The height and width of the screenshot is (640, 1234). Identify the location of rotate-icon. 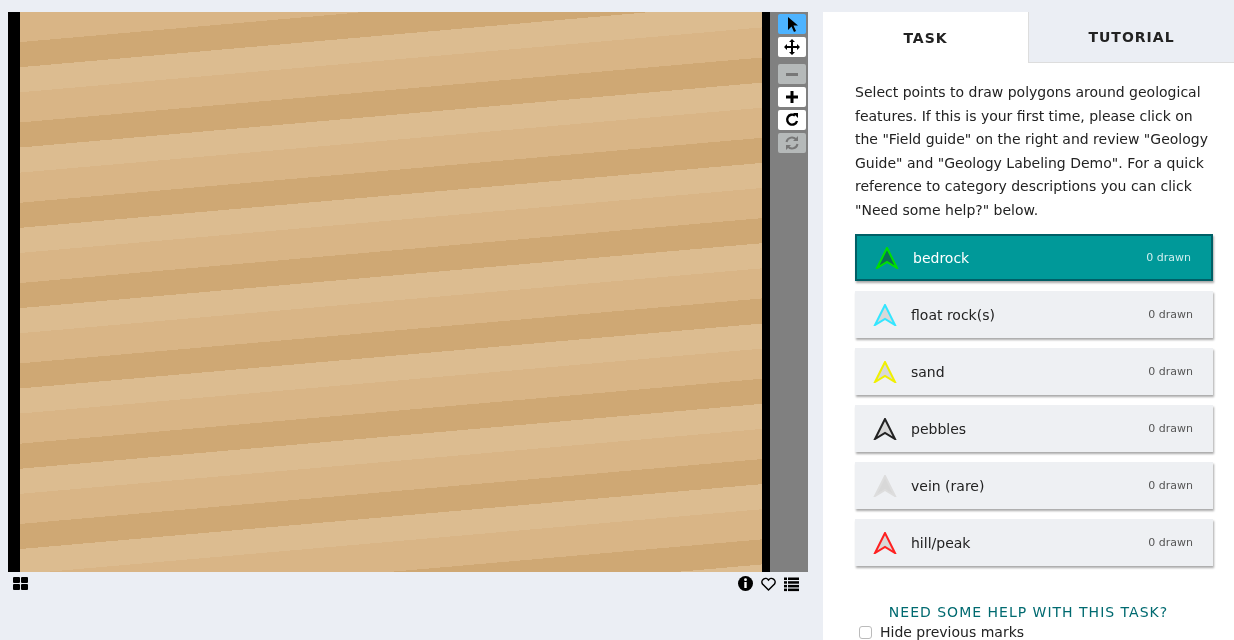
(792, 120).